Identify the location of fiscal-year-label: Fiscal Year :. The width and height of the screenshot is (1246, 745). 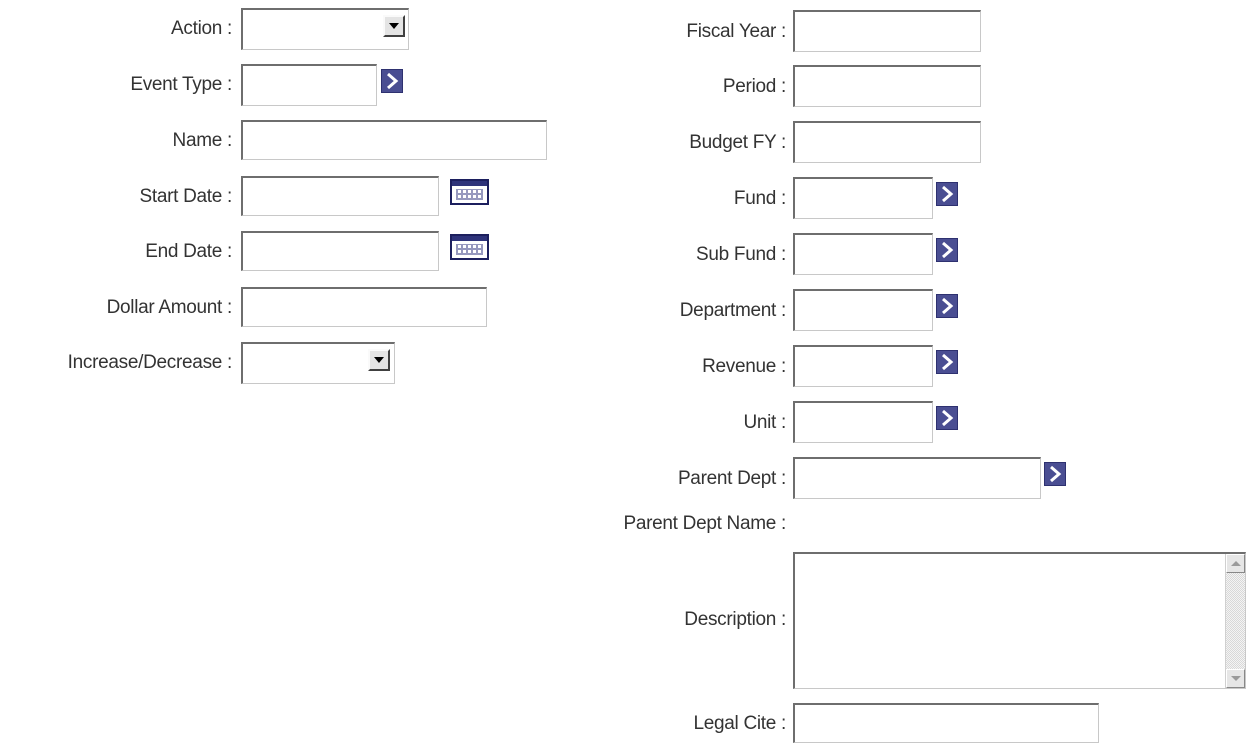
(736, 31).